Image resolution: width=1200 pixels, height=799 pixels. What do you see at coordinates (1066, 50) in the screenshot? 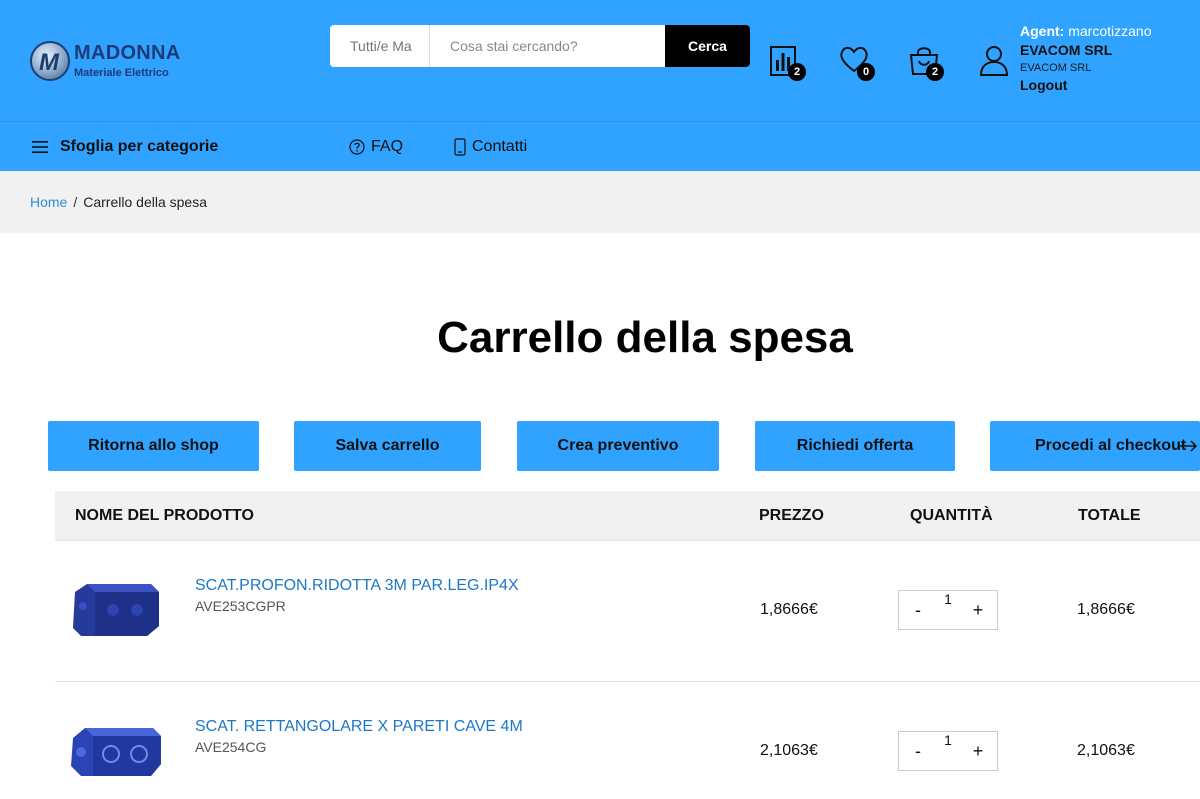
I see `agent-company: EVACOM SRL` at bounding box center [1066, 50].